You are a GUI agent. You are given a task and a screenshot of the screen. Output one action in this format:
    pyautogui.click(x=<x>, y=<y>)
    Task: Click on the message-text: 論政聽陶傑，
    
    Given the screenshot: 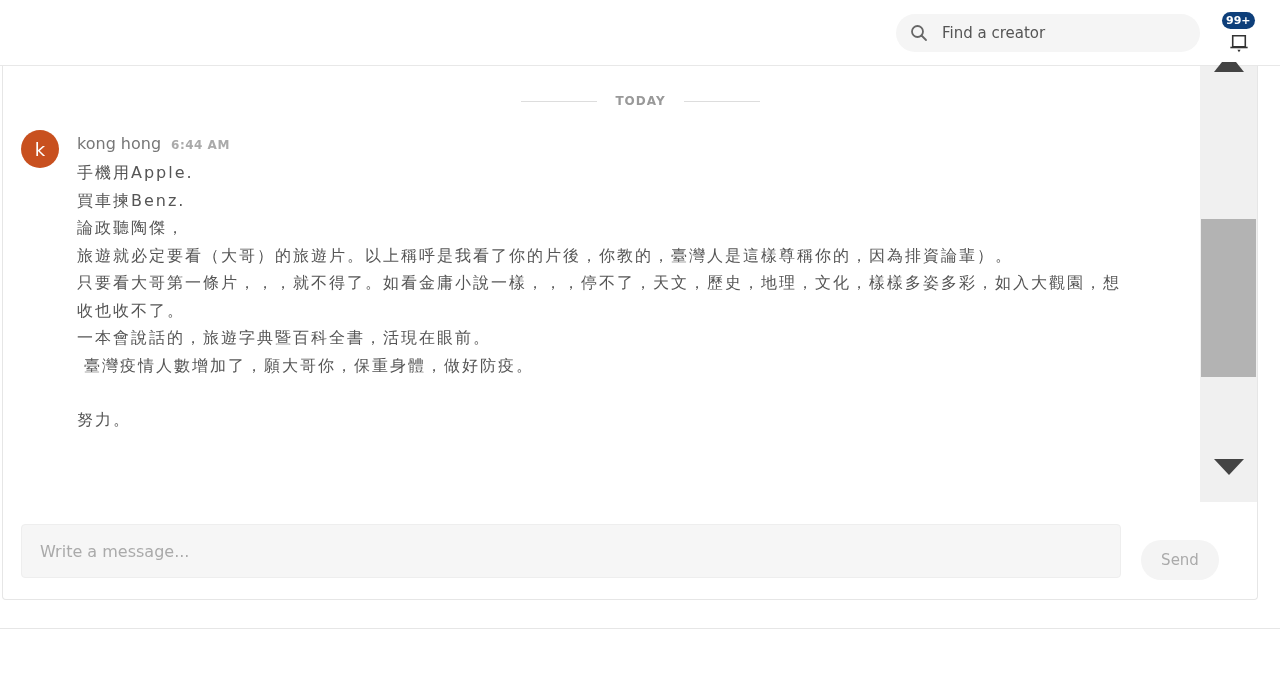 What is the action you would take?
    pyautogui.click(x=131, y=228)
    